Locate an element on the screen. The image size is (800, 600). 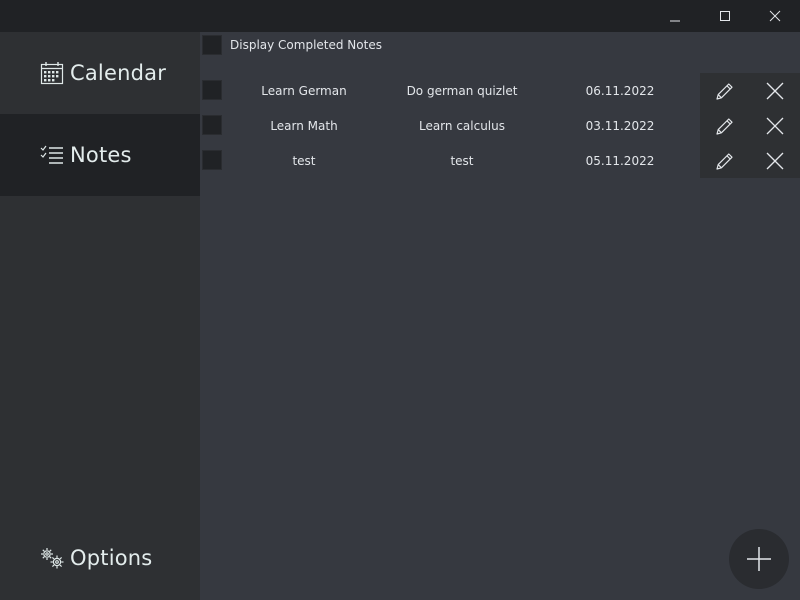
sidebar-item-options: Options is located at coordinates (100, 558).